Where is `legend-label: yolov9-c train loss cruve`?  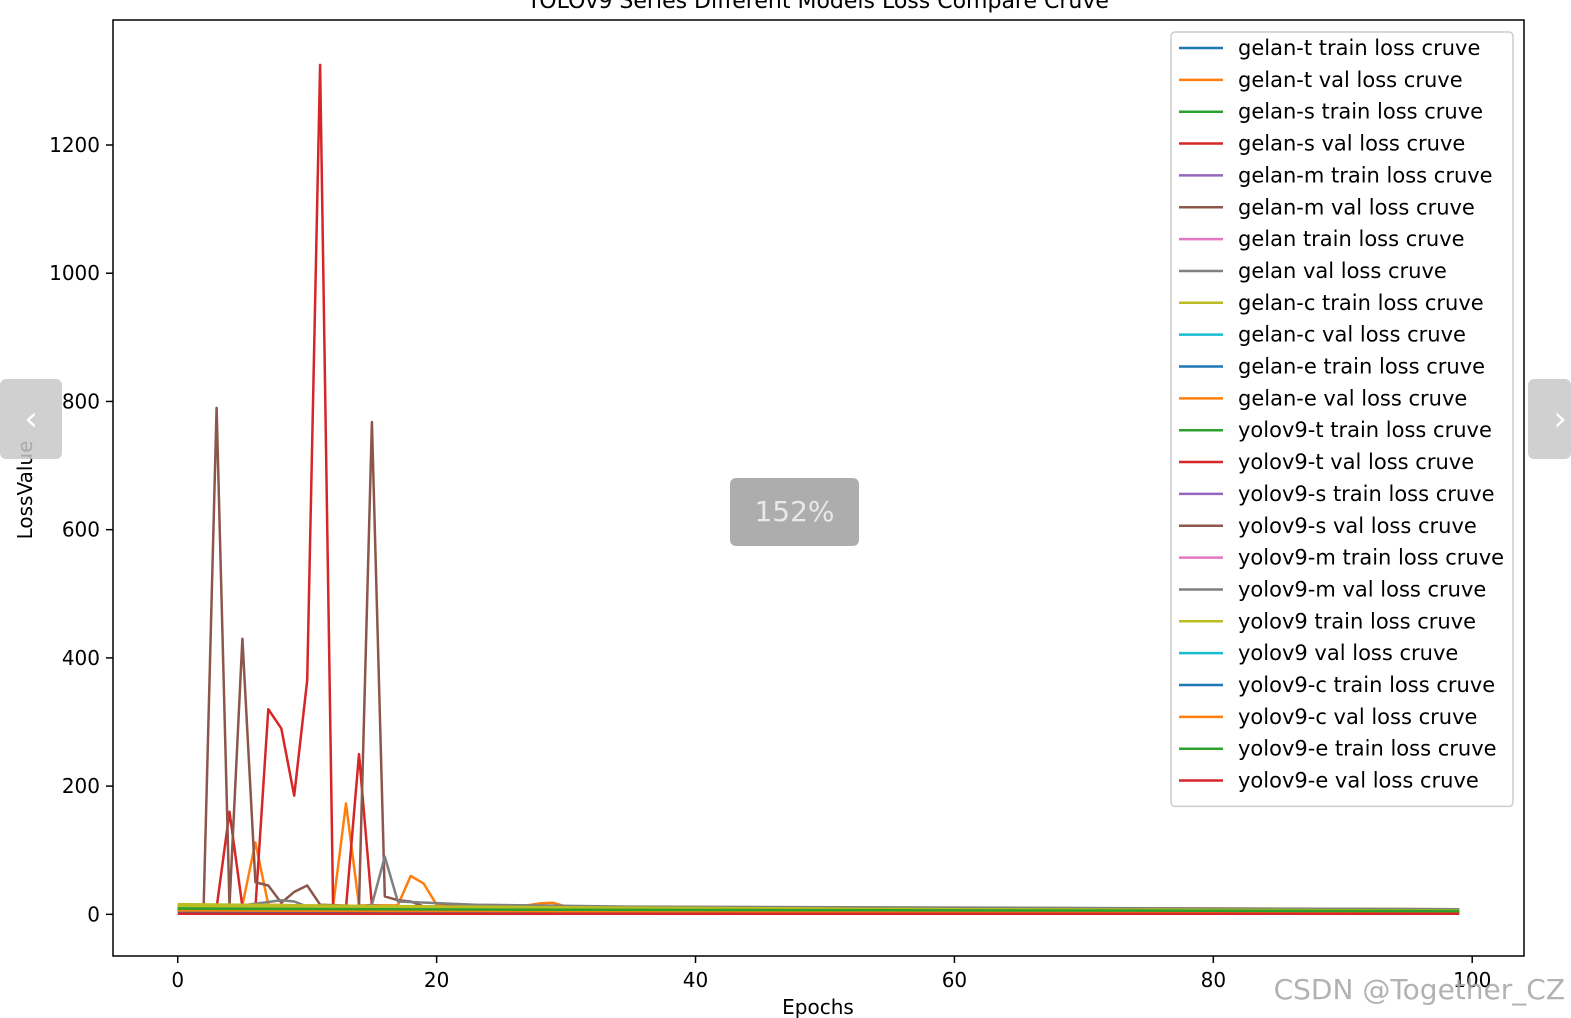
legend-label: yolov9-c train loss cruve is located at coordinates (1366, 685).